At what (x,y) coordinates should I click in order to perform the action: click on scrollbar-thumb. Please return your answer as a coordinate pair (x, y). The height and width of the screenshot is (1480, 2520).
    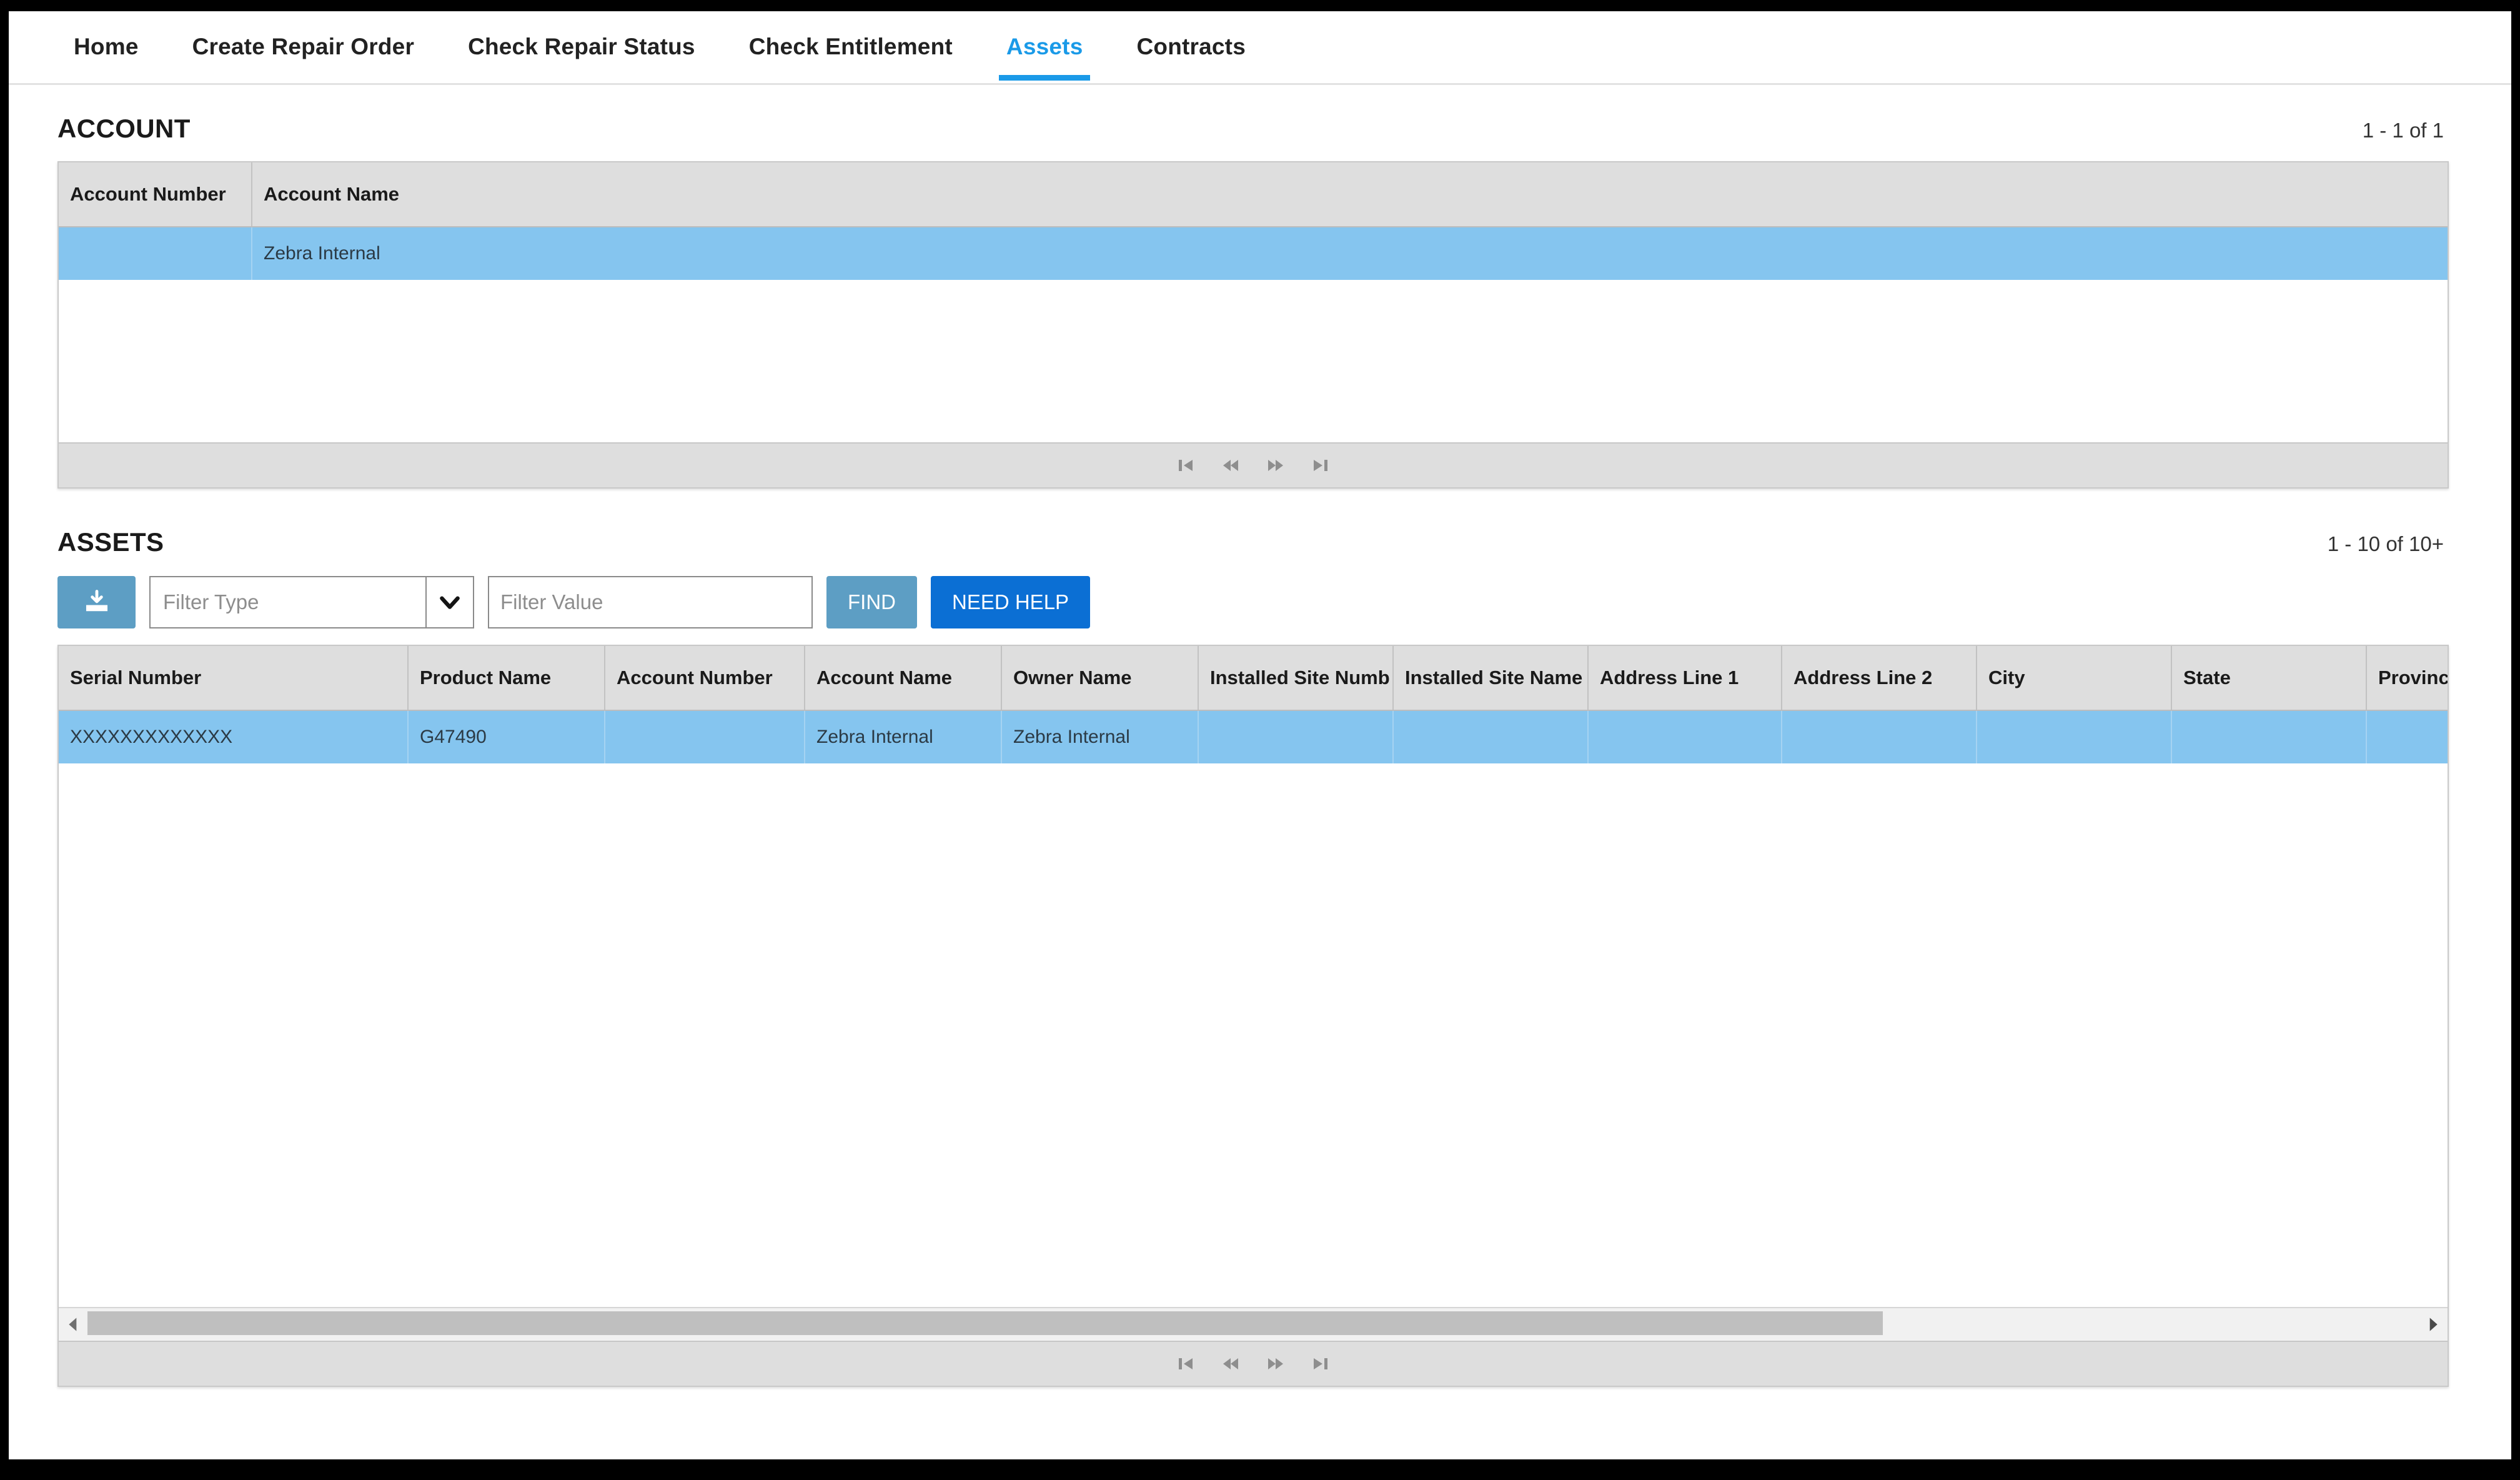
    Looking at the image, I should click on (985, 1323).